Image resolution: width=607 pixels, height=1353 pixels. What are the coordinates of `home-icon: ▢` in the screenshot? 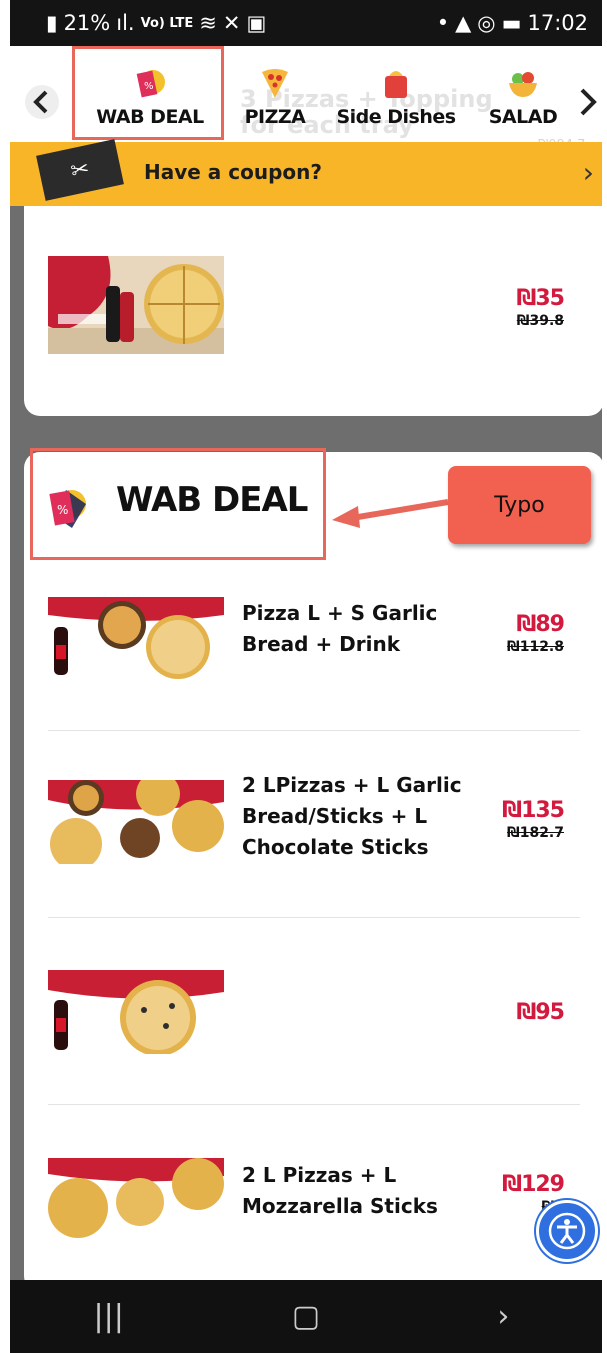 It's located at (306, 1316).